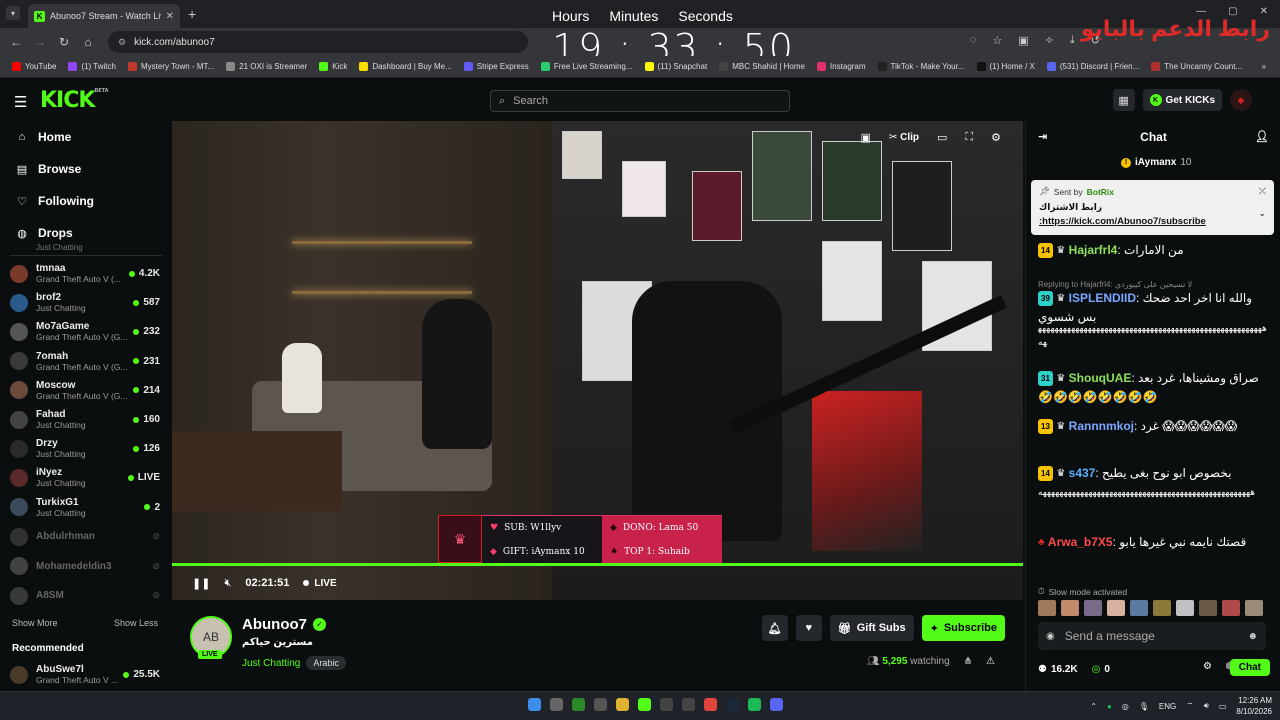 The height and width of the screenshot is (720, 1280). I want to click on xbox-icon, so click(578, 704).